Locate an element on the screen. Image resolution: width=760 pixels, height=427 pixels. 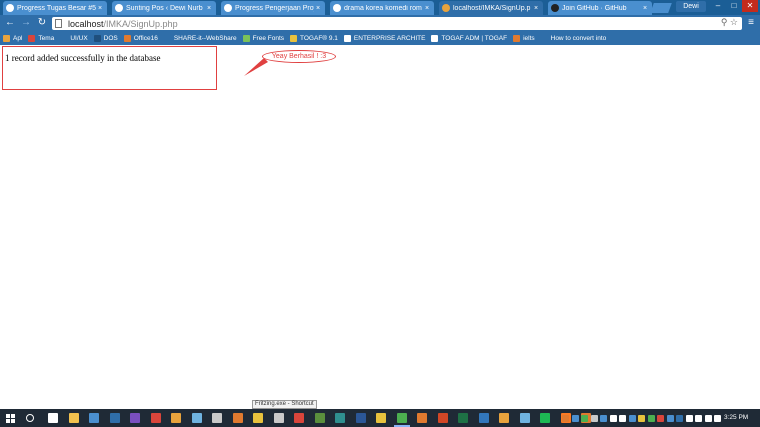
back-button: ← is located at coordinates (10, 23).